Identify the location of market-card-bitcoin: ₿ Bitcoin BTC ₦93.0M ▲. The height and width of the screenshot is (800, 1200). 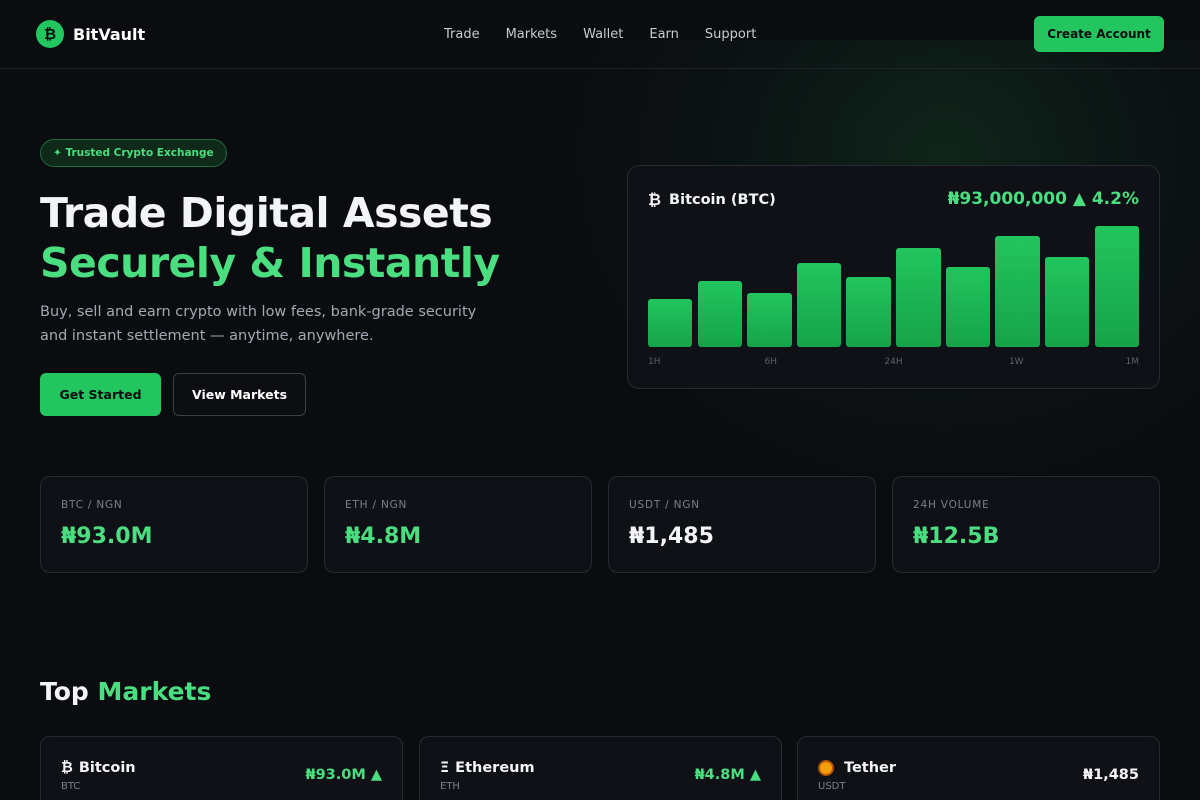
(221, 768).